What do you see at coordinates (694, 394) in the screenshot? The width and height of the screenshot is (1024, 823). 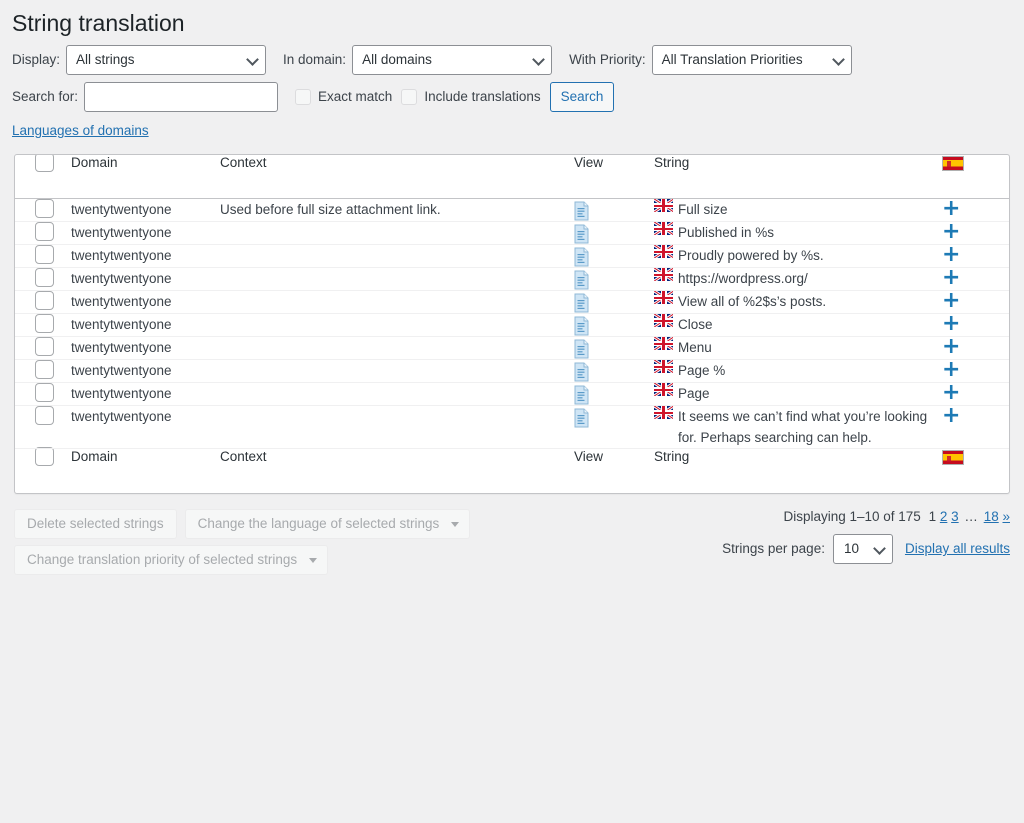 I see `string-text: Page` at bounding box center [694, 394].